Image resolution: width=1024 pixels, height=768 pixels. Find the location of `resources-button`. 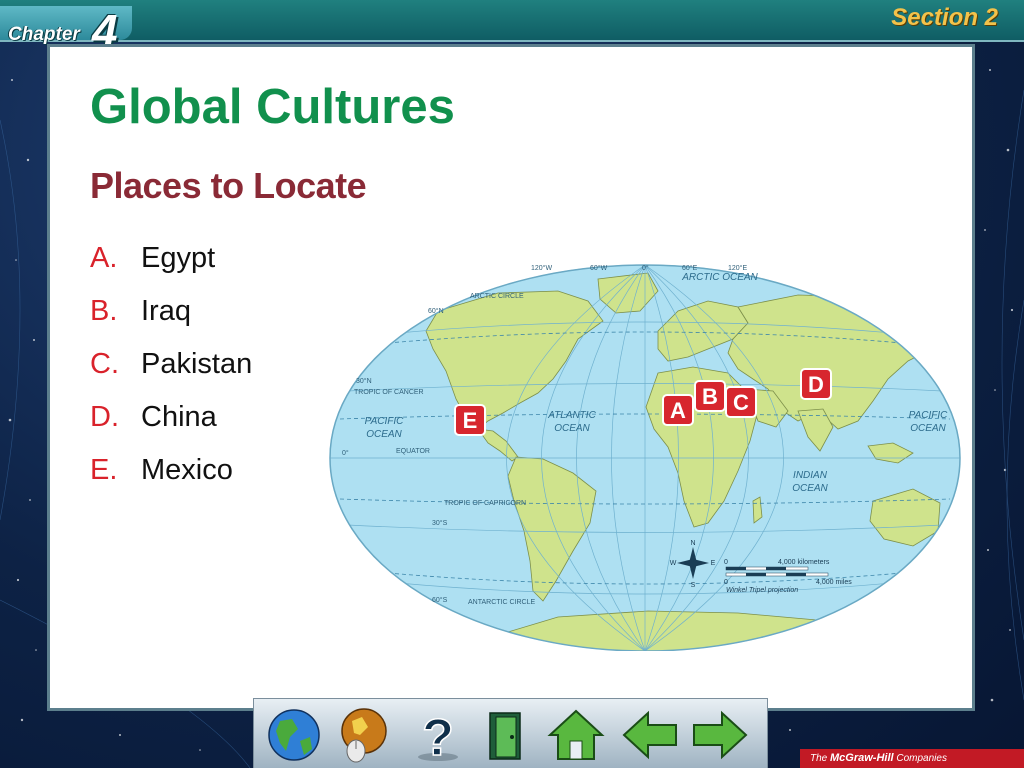

resources-button is located at coordinates (366, 735).